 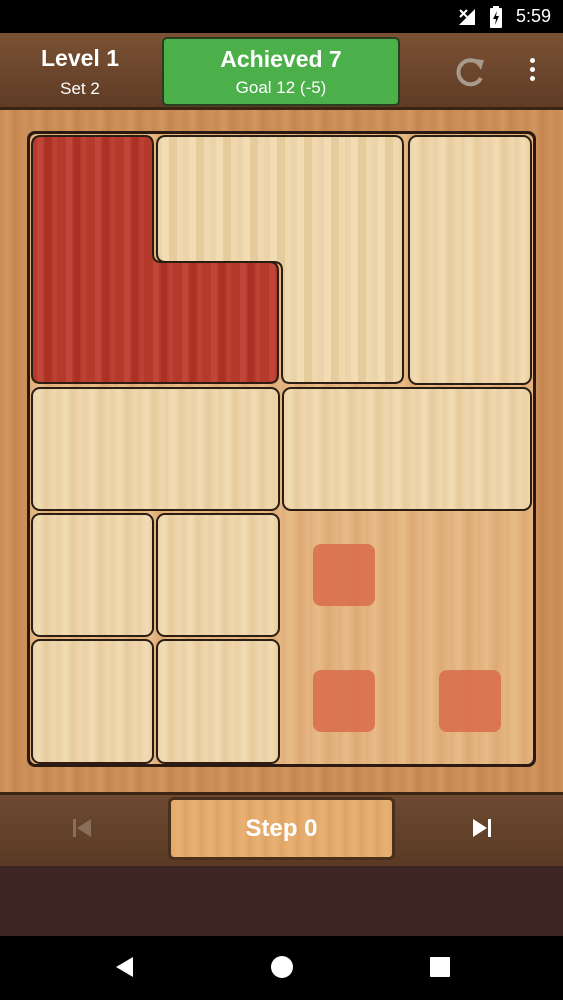 I want to click on empty-footer-area, so click(x=281, y=901).